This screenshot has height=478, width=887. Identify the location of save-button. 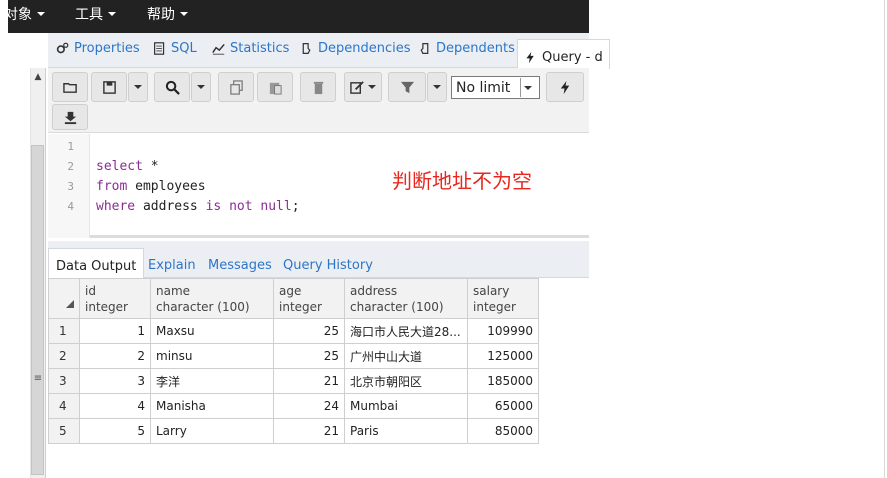
(109, 87).